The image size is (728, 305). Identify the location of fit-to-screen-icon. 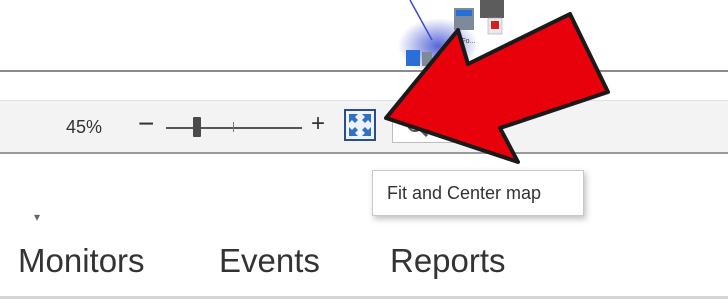
(360, 125).